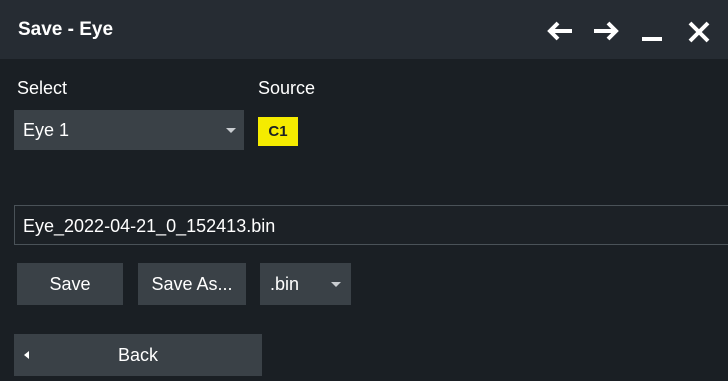 This screenshot has width=728, height=381. What do you see at coordinates (66, 29) in the screenshot?
I see `dialog-title: Save - Eye` at bounding box center [66, 29].